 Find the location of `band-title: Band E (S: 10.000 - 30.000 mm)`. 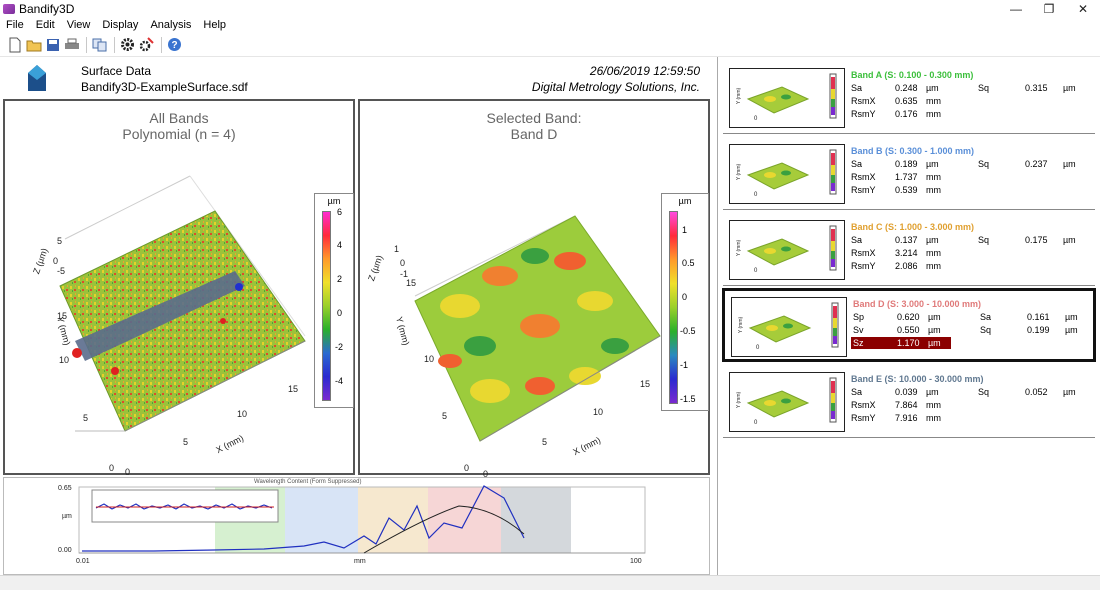

band-title: Band E (S: 10.000 - 30.000 mm) is located at coordinates (917, 379).